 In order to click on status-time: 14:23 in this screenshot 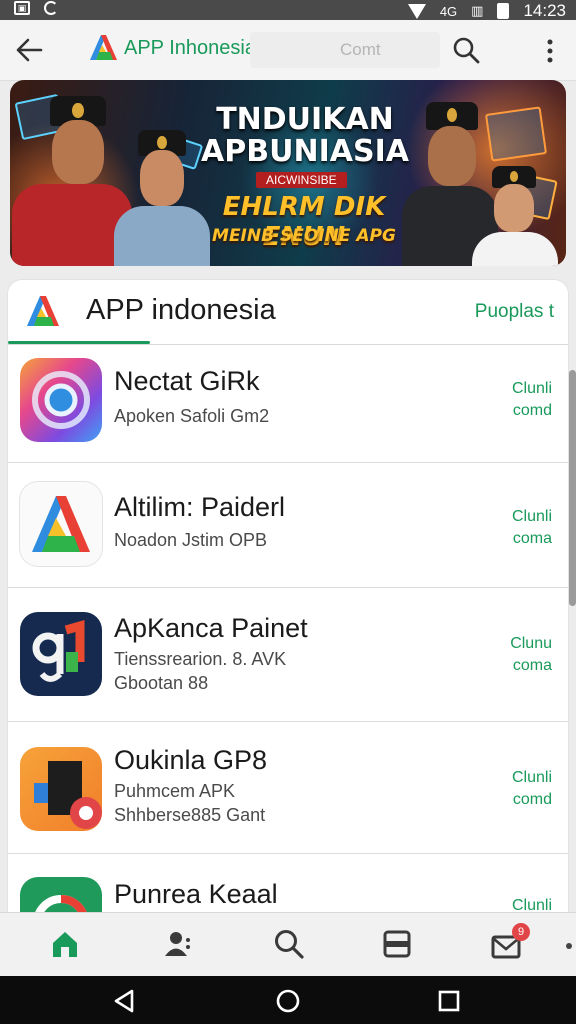, I will do `click(544, 10)`.